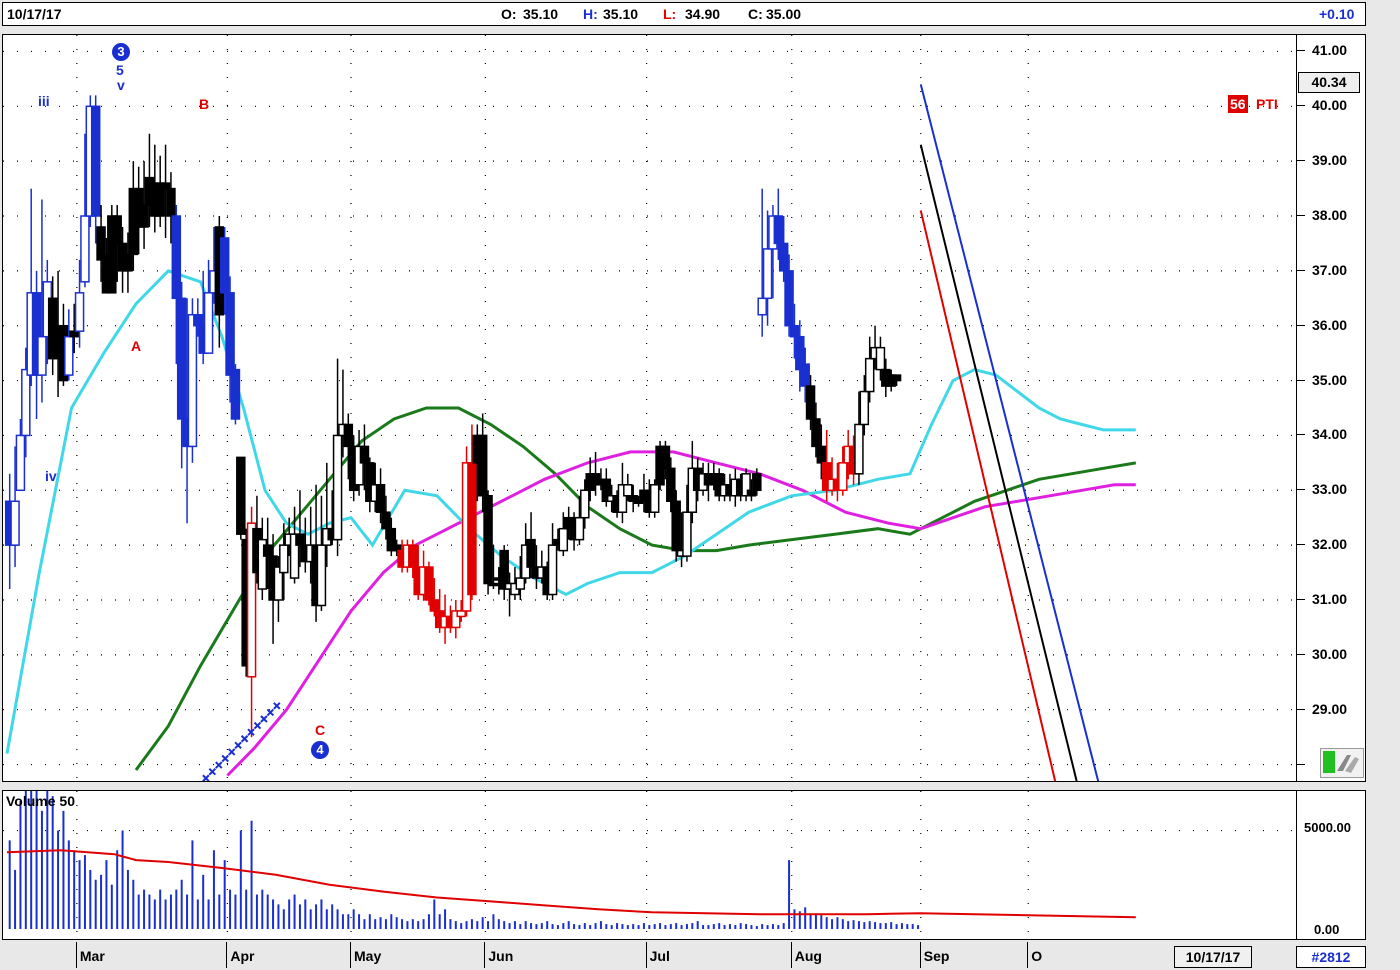 The height and width of the screenshot is (970, 1400). I want to click on pti-label: PTI, so click(1267, 104).